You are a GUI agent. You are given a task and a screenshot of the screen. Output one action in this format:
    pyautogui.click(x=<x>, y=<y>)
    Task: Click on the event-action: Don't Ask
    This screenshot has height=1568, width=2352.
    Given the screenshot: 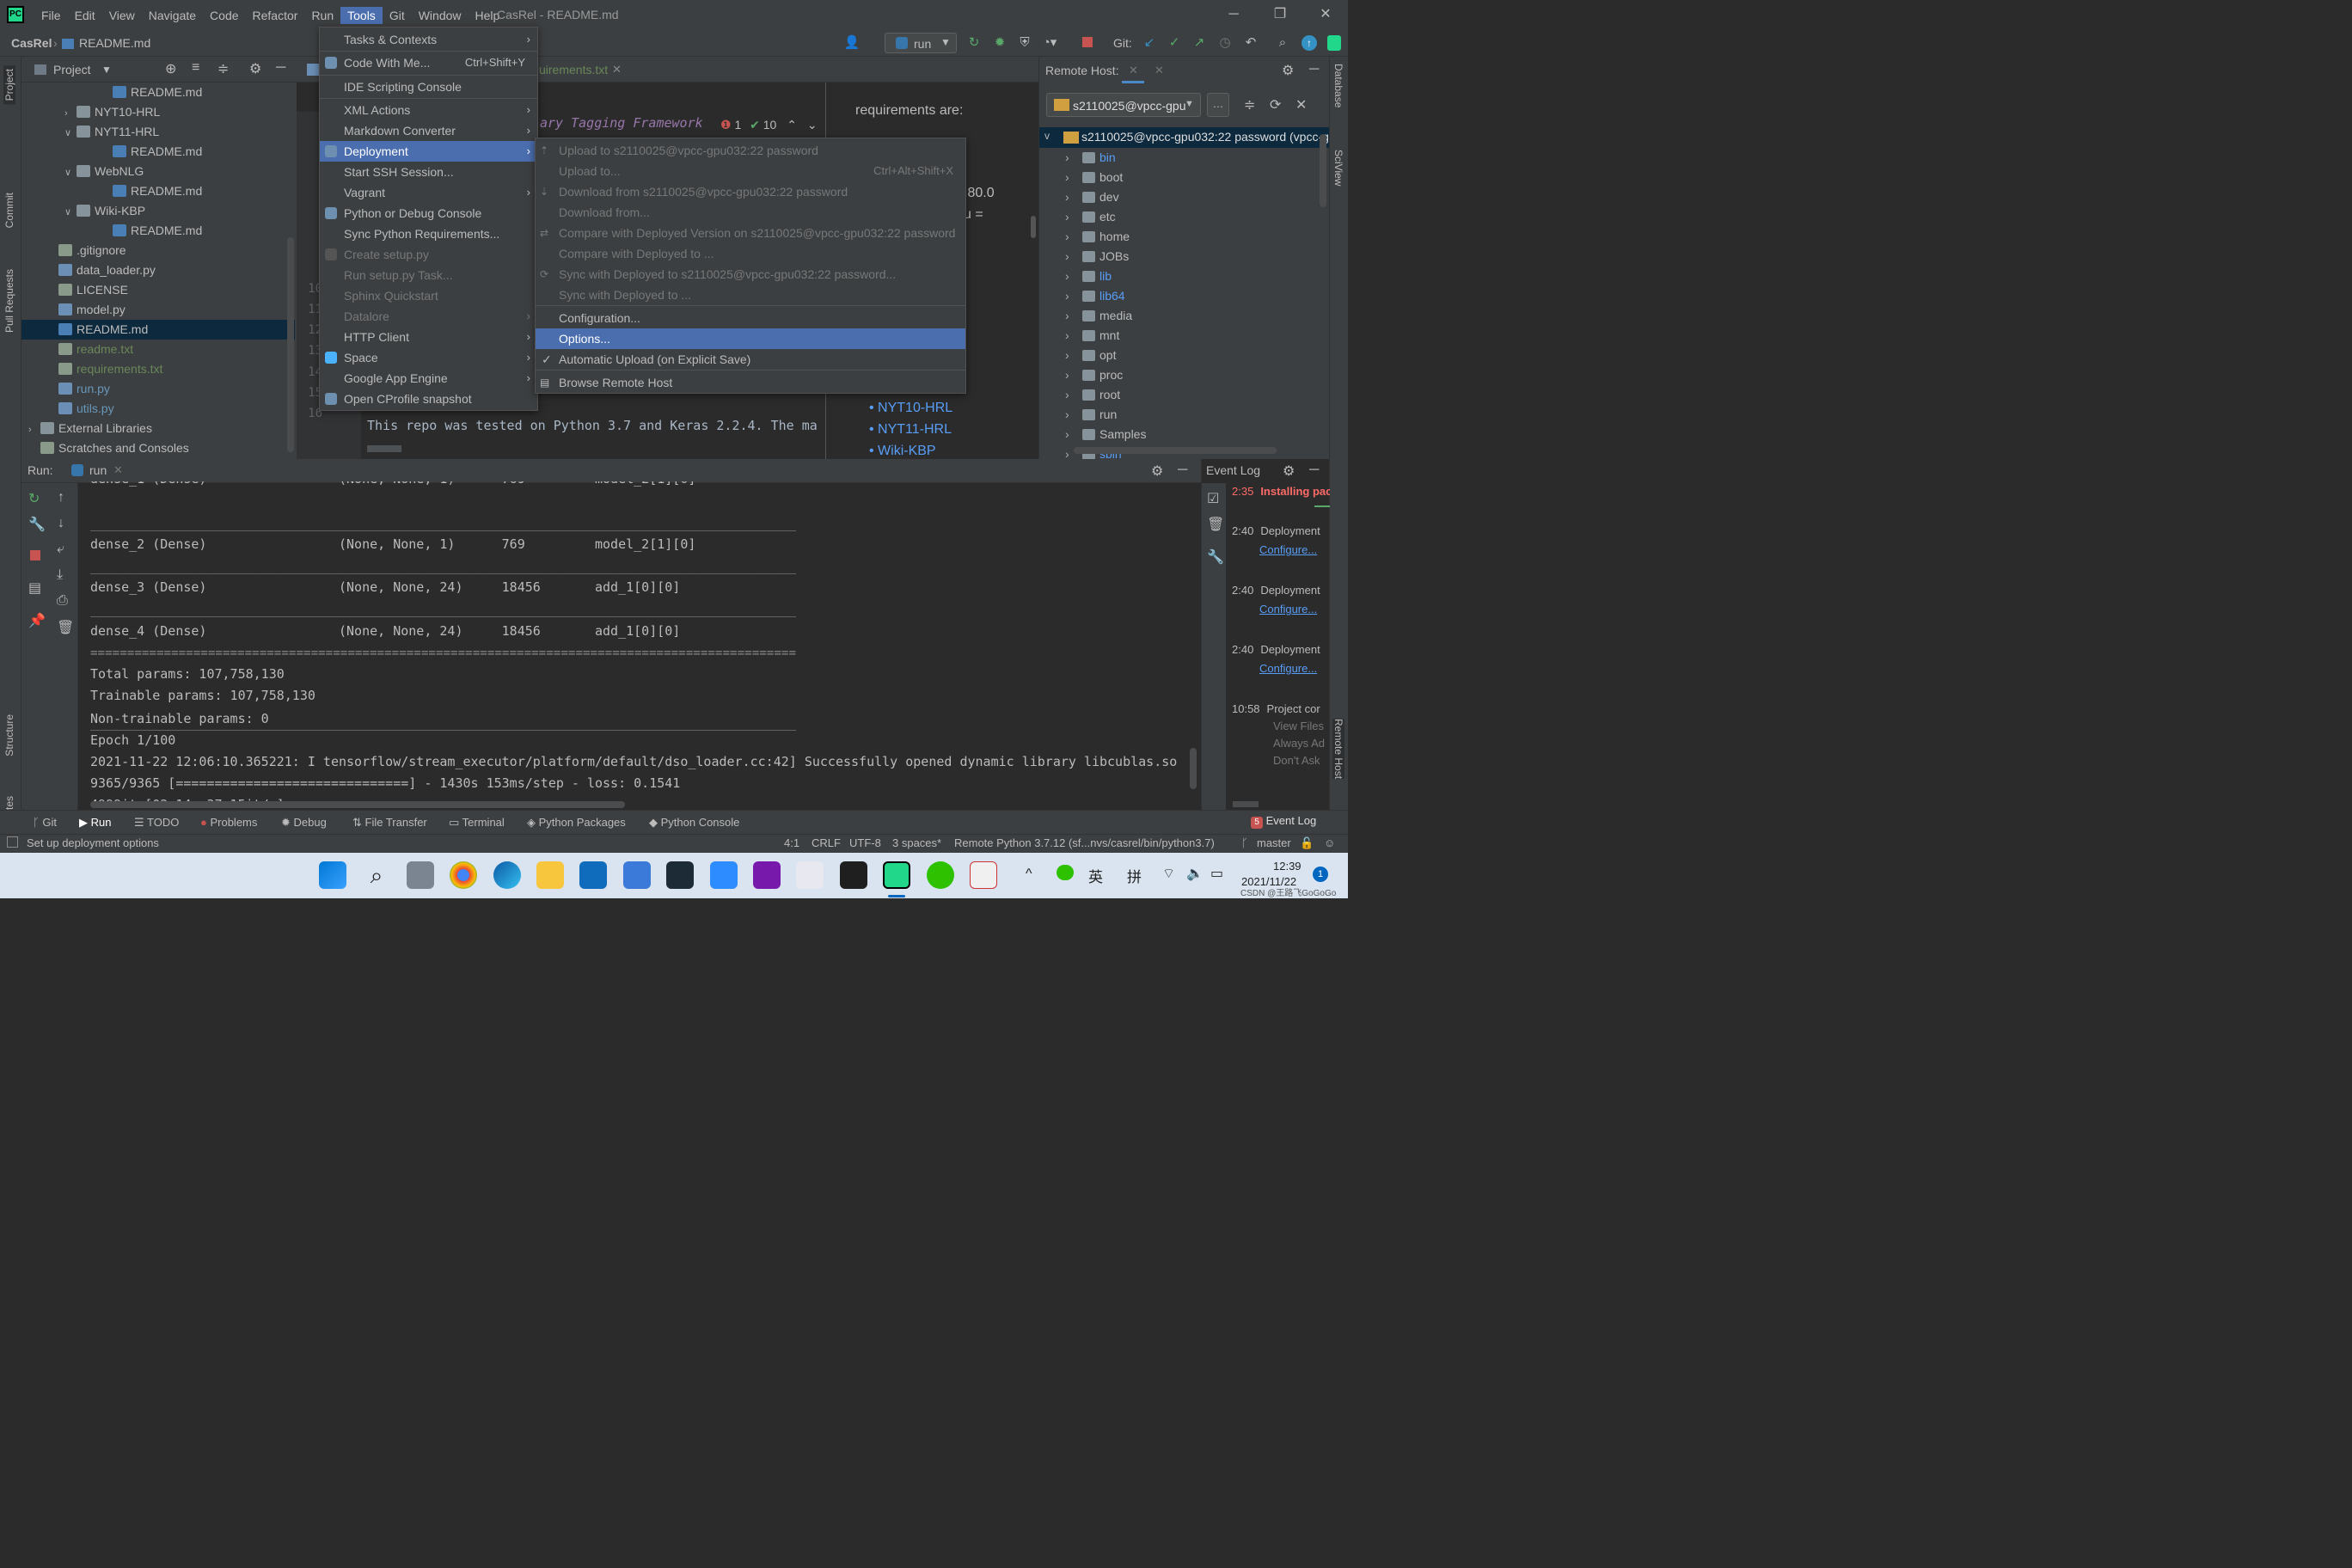 What is the action you would take?
    pyautogui.click(x=1301, y=760)
    